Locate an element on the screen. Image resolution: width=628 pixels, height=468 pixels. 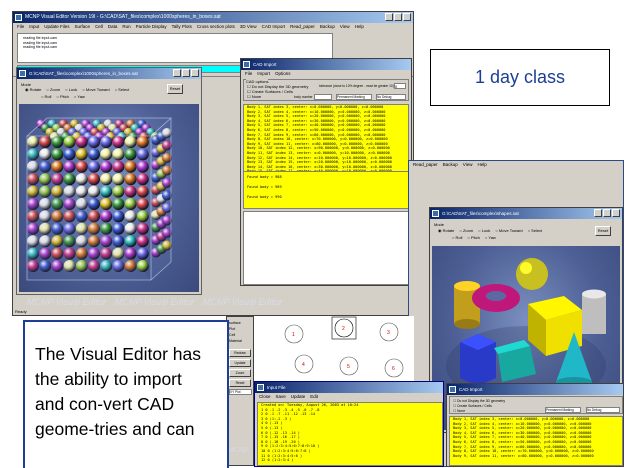
reset-button: Reset is located at coordinates (175, 89).